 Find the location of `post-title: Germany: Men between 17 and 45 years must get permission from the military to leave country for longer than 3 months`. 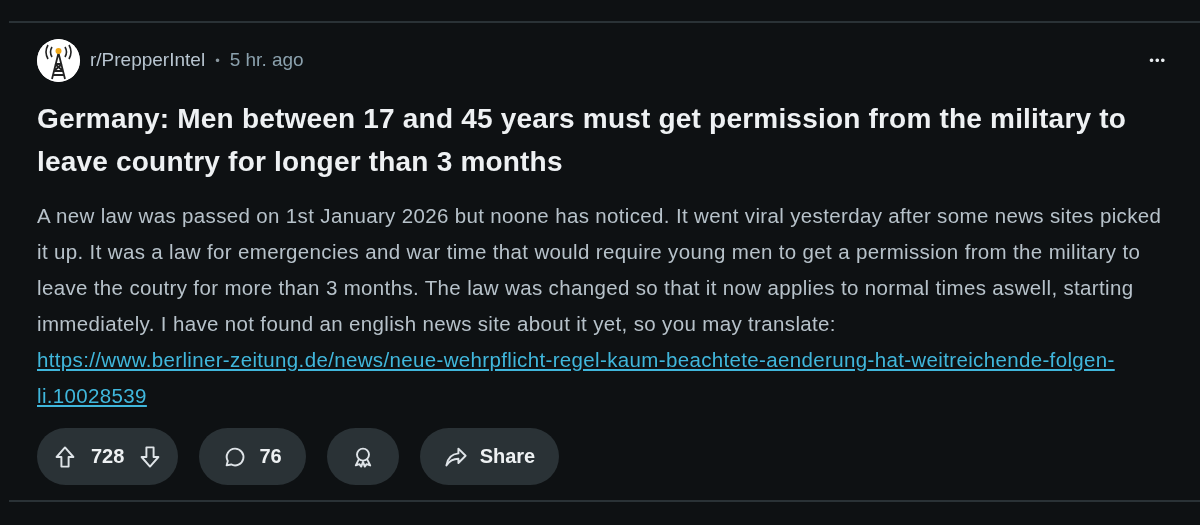

post-title: Germany: Men between 17 and 45 years must get permission from the military to leave country for longer than 3 months is located at coordinates (582, 140).